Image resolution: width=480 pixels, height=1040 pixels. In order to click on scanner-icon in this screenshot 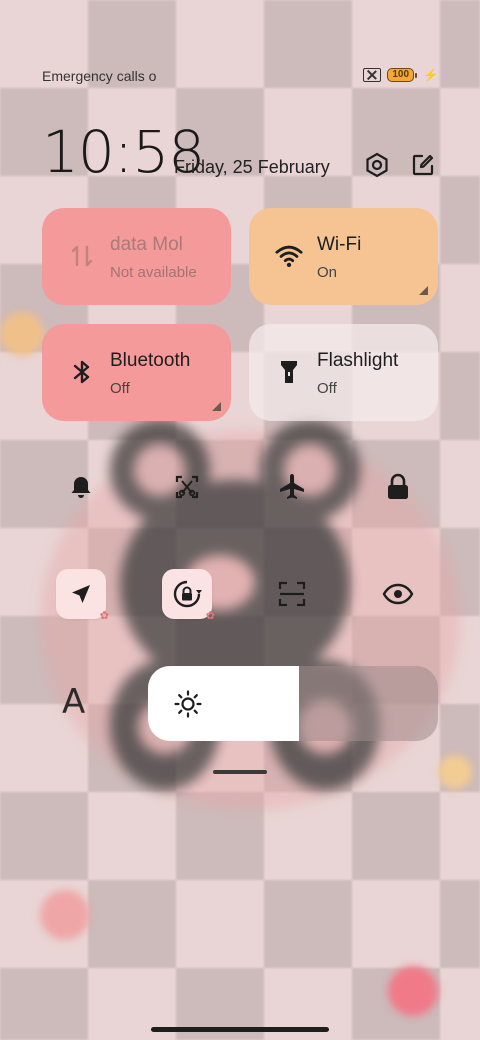, I will do `click(292, 594)`.